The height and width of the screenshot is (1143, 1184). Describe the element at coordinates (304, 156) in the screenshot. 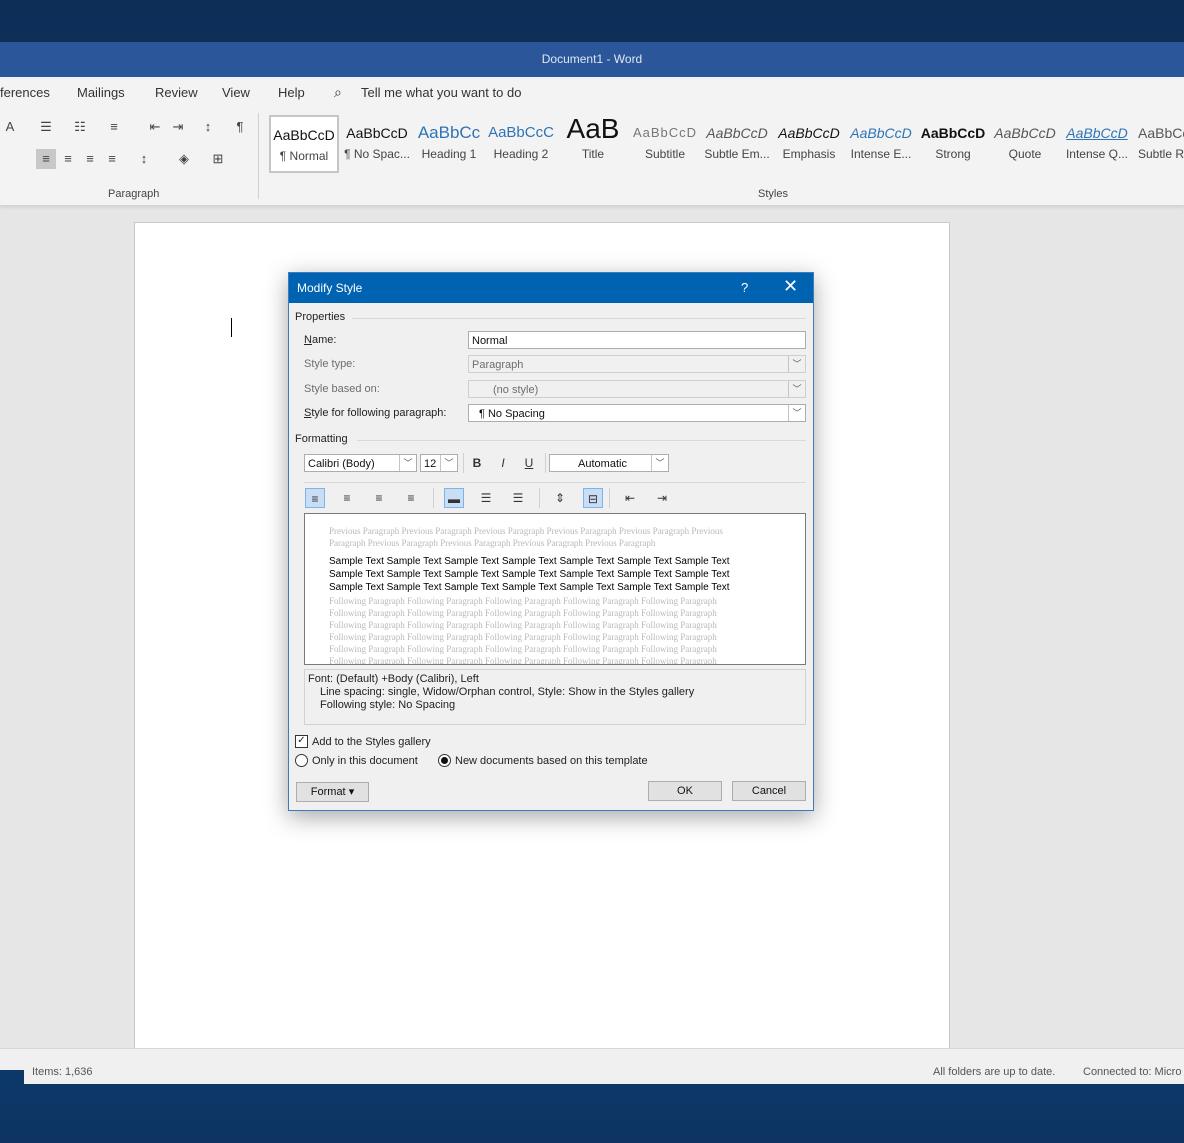

I see `style-name: ¶ Normal` at that location.